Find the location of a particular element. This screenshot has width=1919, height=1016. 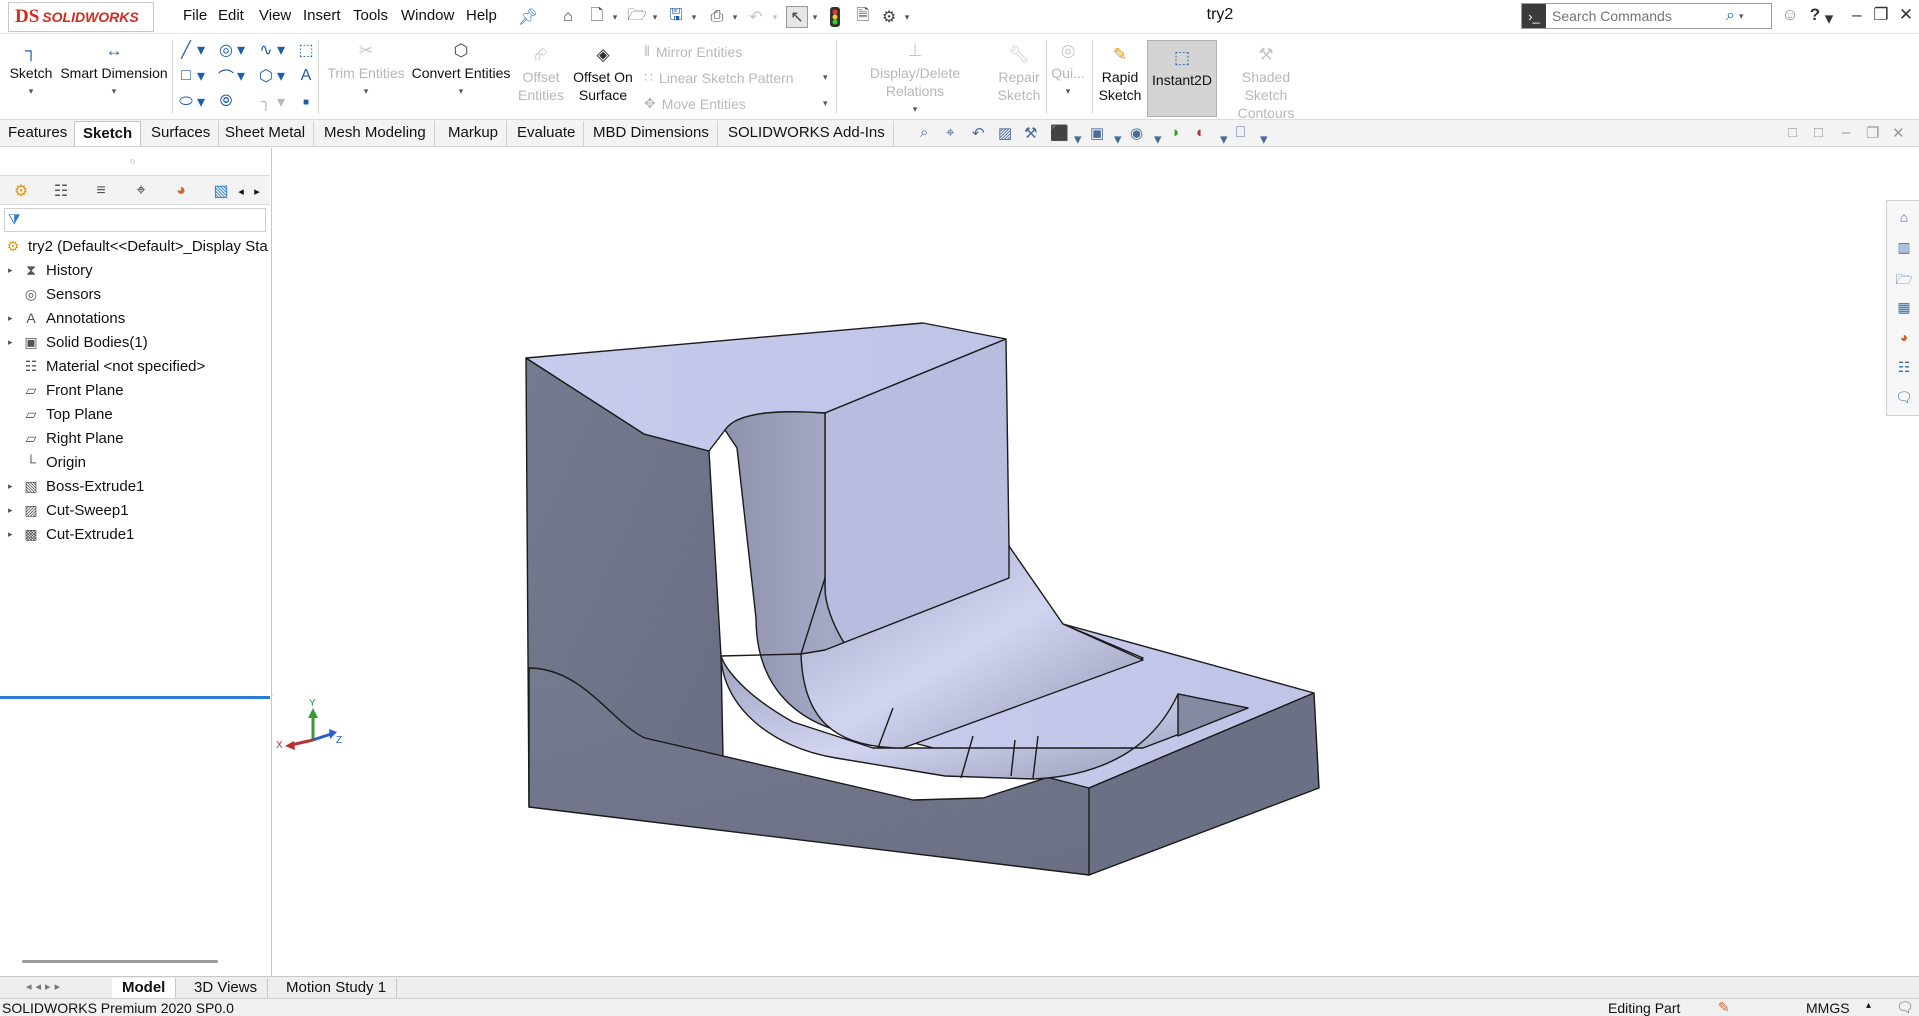

options-dropdown-icon: ▾ is located at coordinates (907, 17).